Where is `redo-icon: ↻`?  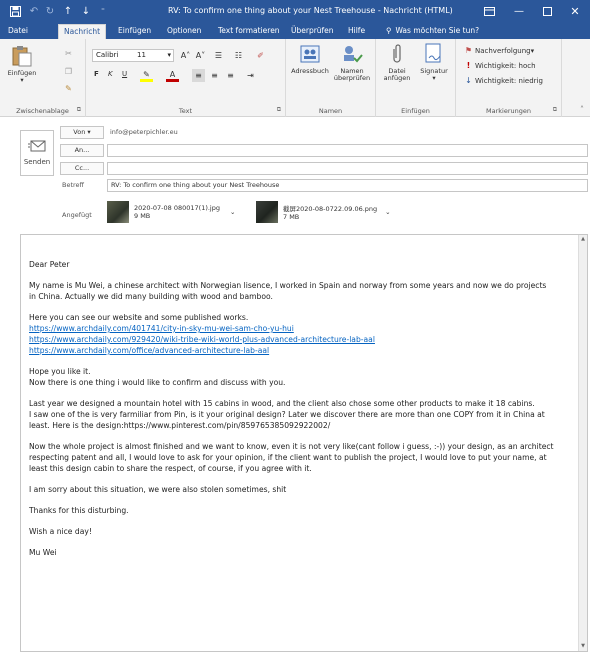 redo-icon: ↻ is located at coordinates (50, 11).